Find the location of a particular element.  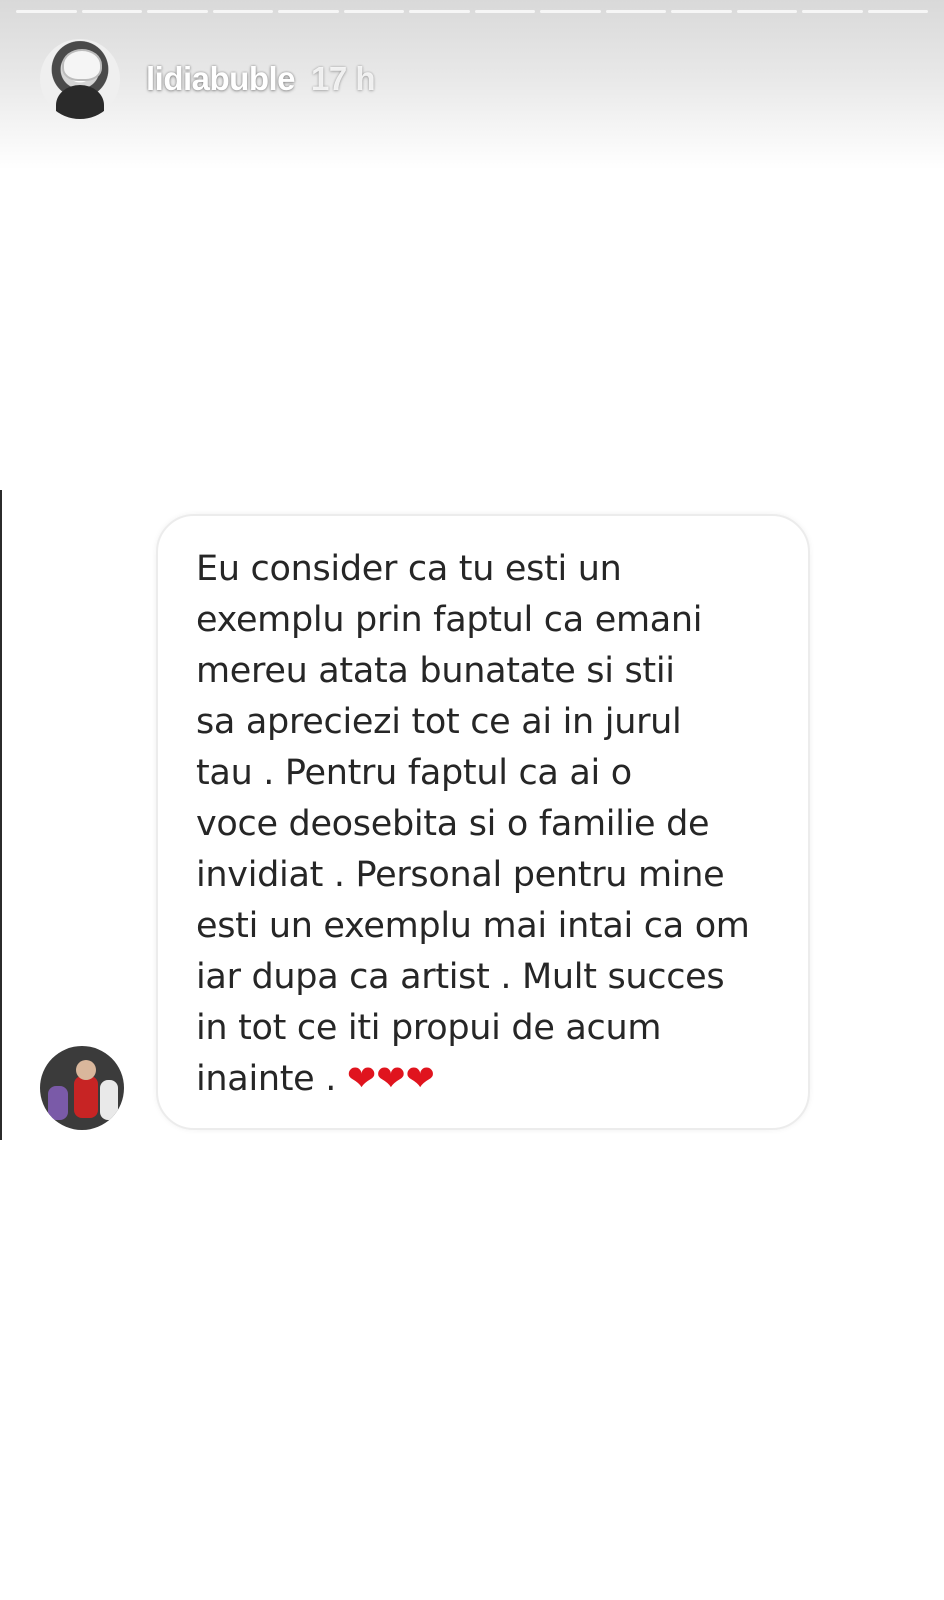

image-edge-line is located at coordinates (1, 815).